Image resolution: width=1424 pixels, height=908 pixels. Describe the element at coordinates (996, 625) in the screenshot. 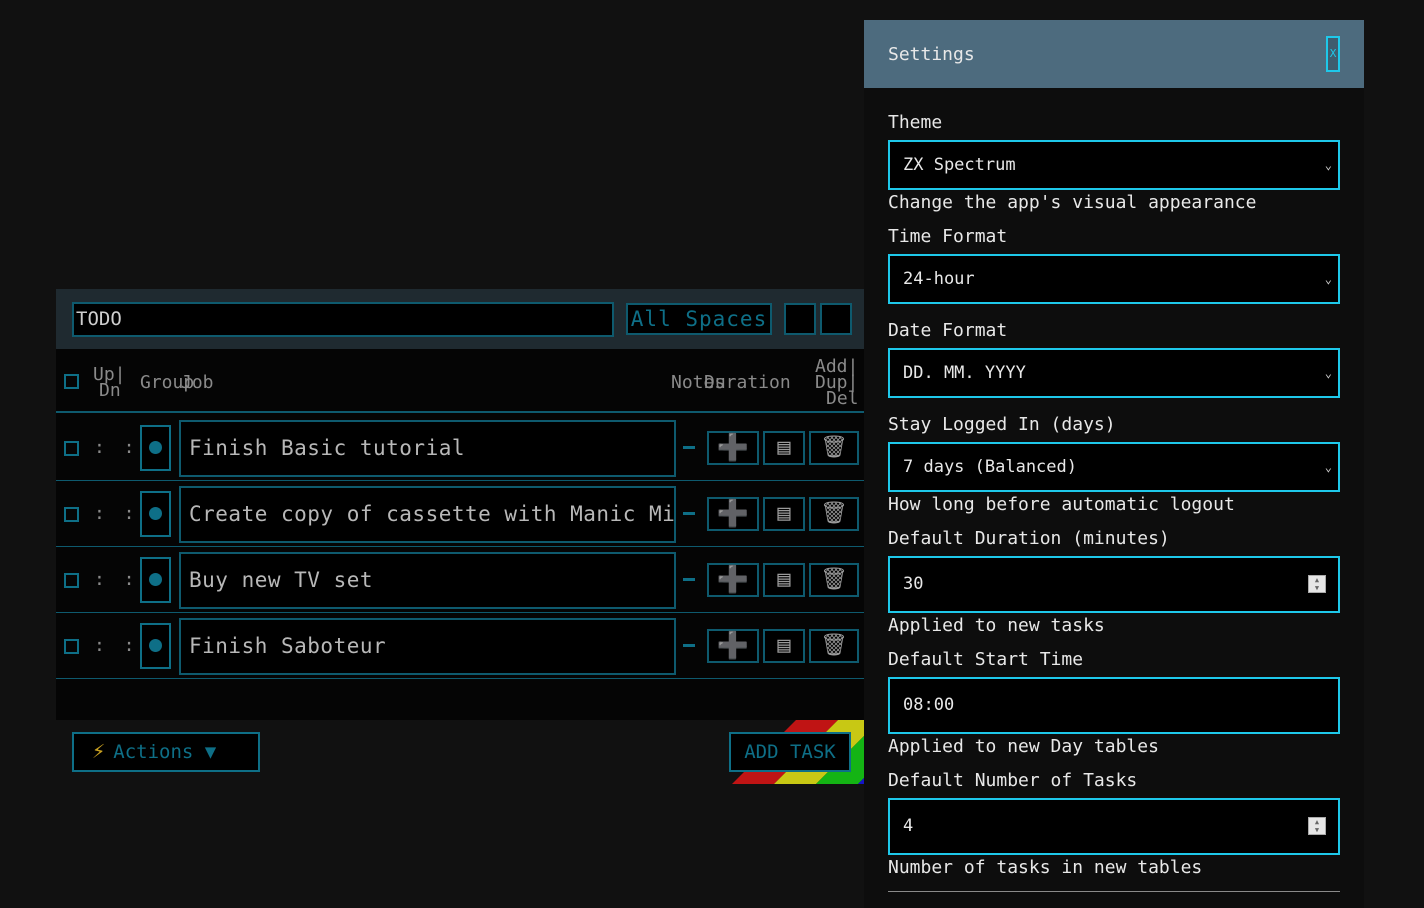

I see `default-duration-help: Applied to new tasks` at that location.